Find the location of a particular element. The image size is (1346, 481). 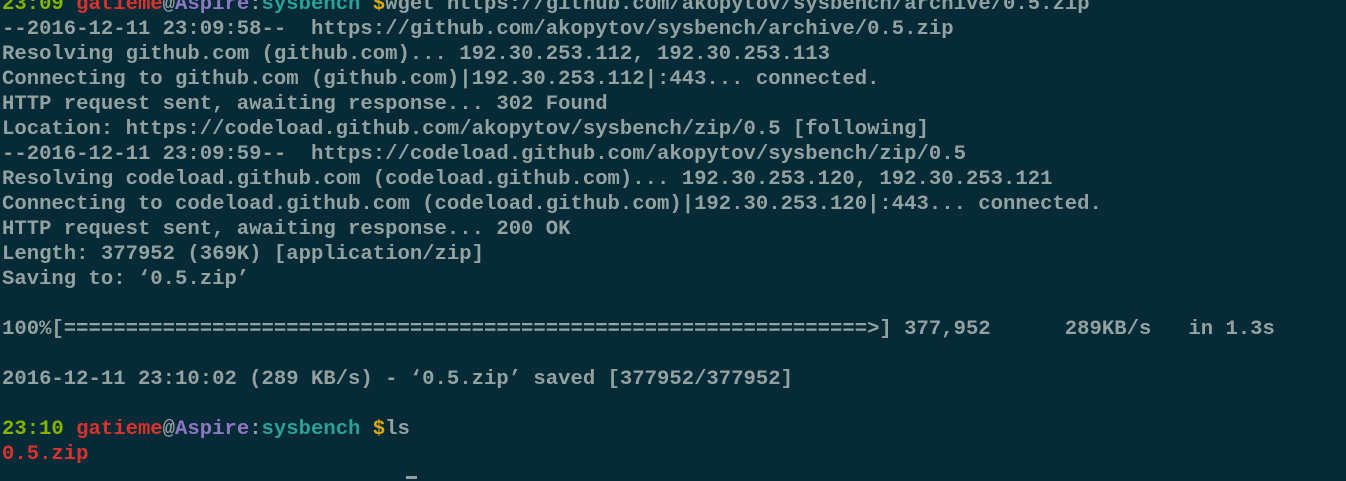

output-line: Saving to: ‘0.5.zip’ is located at coordinates (126, 279).